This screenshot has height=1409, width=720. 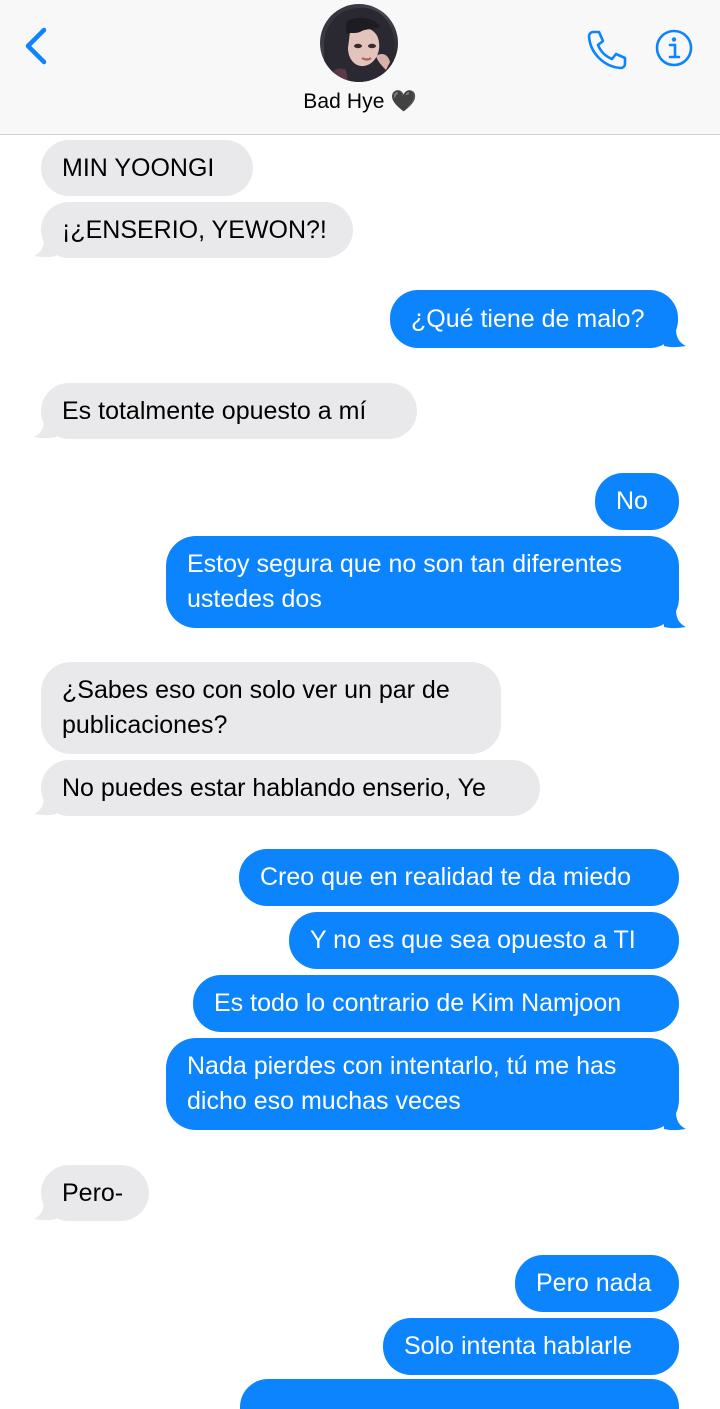 I want to click on phone-icon, so click(x=607, y=50).